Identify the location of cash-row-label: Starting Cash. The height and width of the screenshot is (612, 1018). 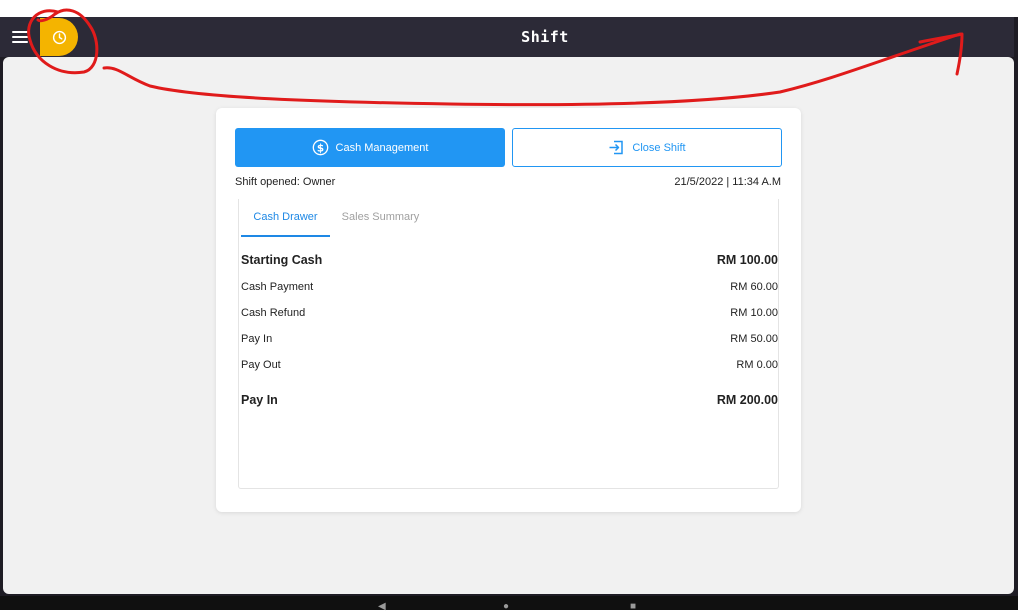
(282, 260).